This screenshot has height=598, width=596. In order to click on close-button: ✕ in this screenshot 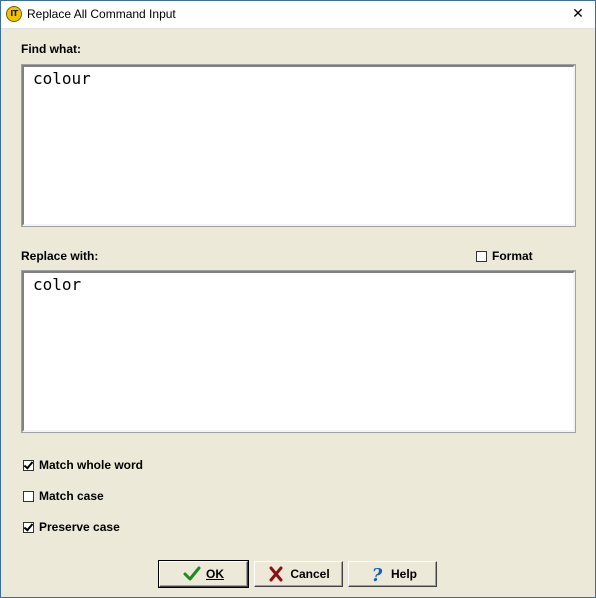, I will do `click(578, 14)`.